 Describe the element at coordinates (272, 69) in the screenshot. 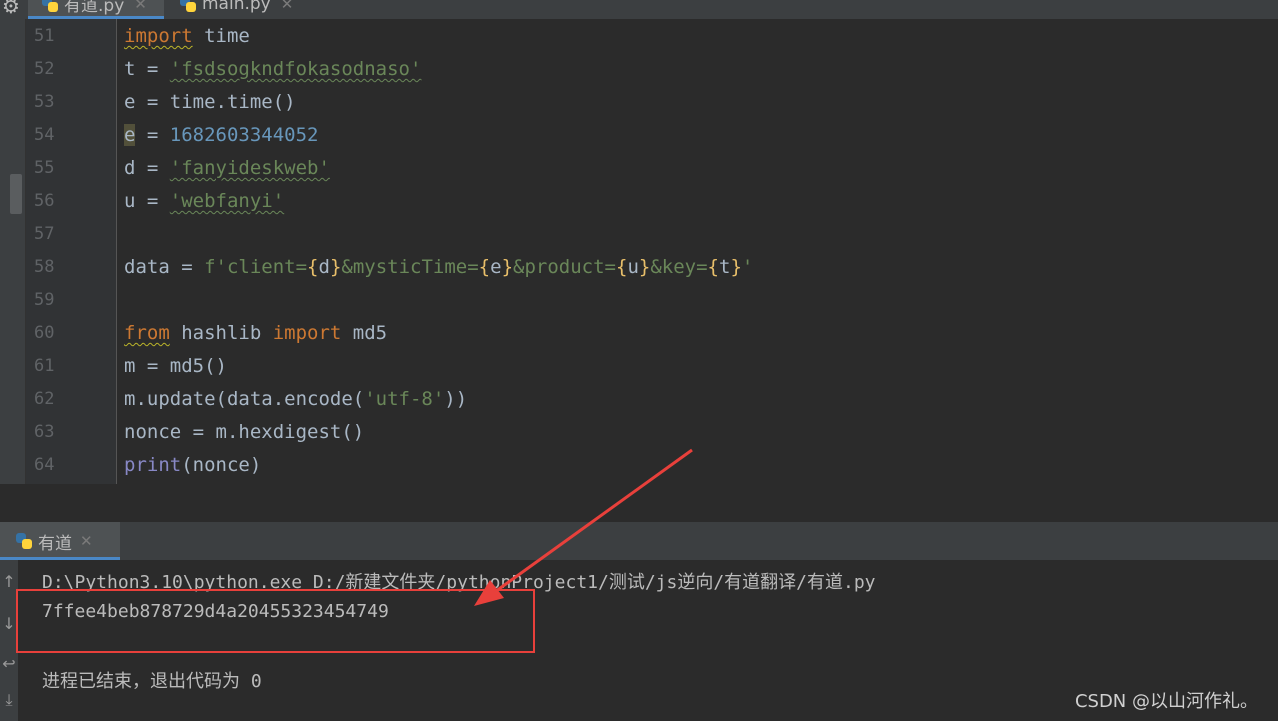

I see `code-line-52: t = 'fsdsogkndfokasodnaso'` at that location.